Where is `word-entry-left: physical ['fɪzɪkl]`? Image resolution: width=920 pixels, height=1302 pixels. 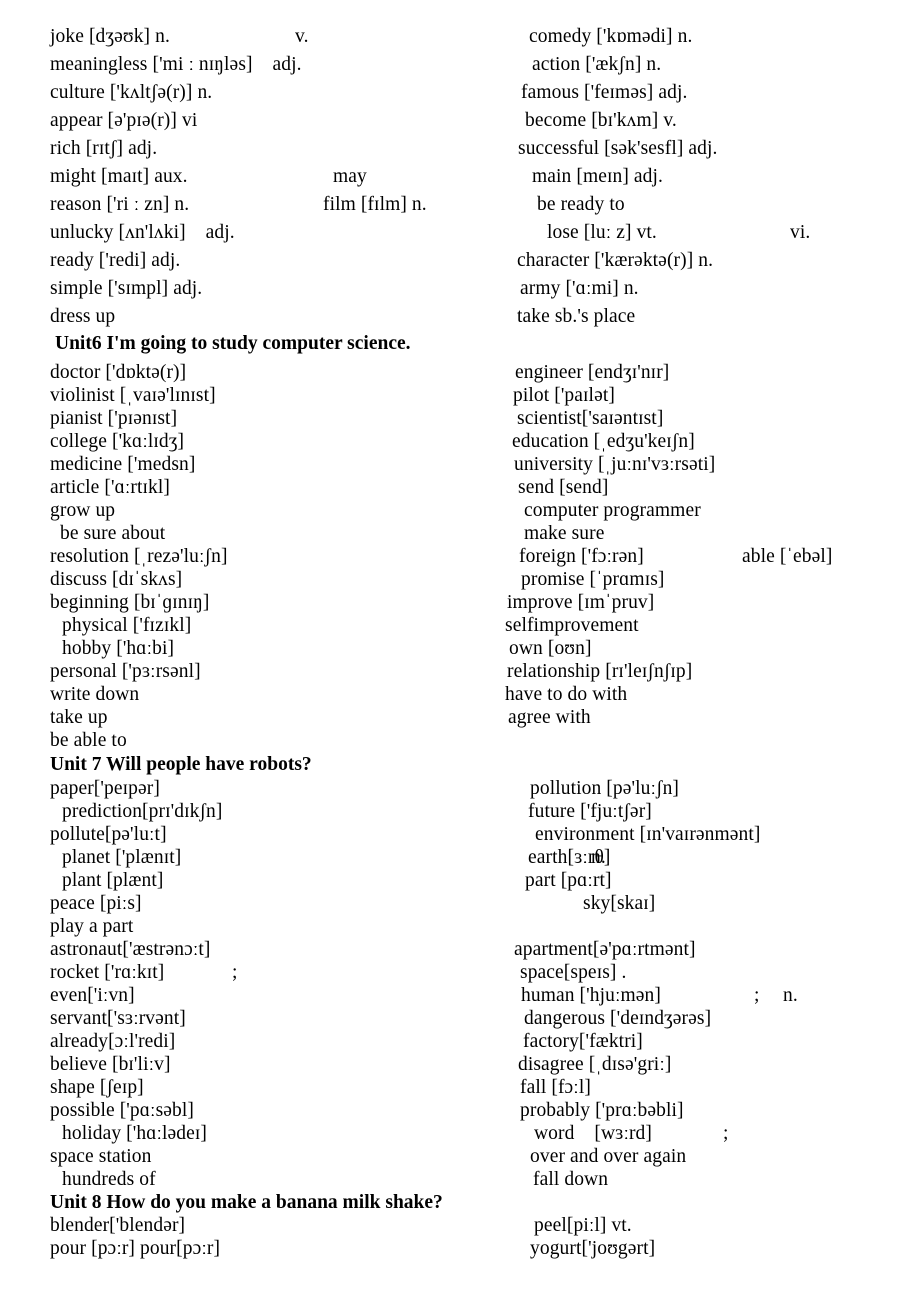 word-entry-left: physical ['fɪzɪkl] is located at coordinates (127, 625).